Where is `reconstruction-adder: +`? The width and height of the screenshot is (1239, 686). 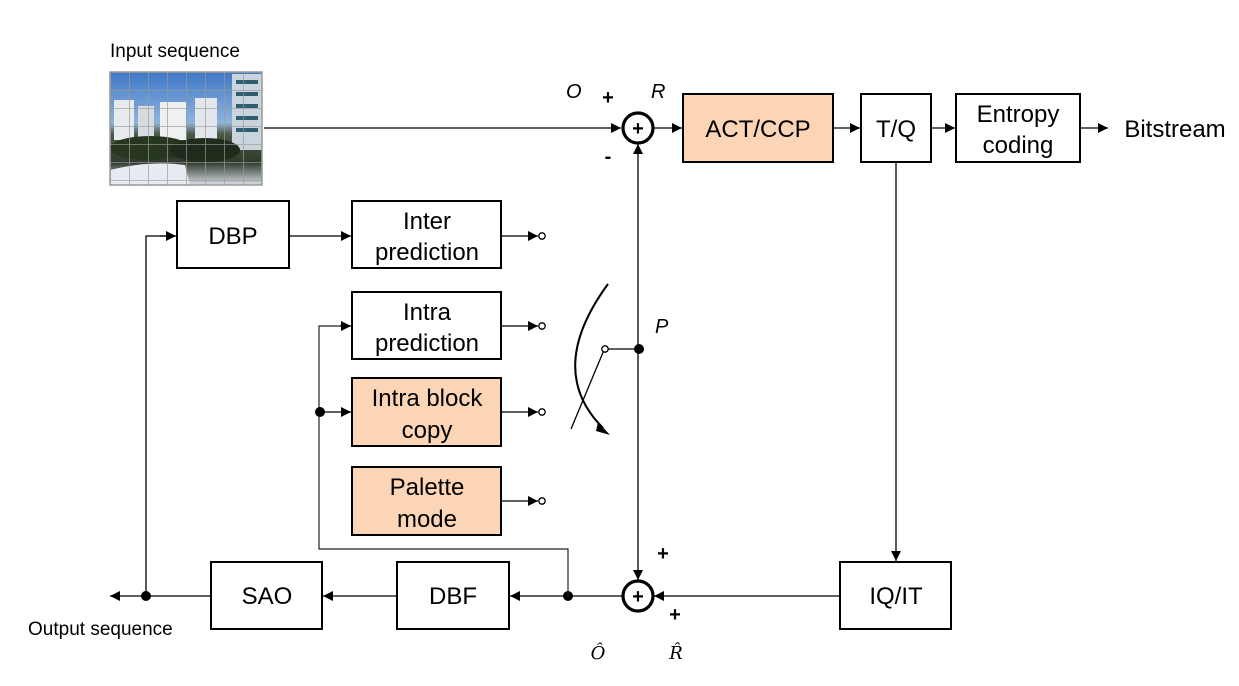 reconstruction-adder: + is located at coordinates (638, 596).